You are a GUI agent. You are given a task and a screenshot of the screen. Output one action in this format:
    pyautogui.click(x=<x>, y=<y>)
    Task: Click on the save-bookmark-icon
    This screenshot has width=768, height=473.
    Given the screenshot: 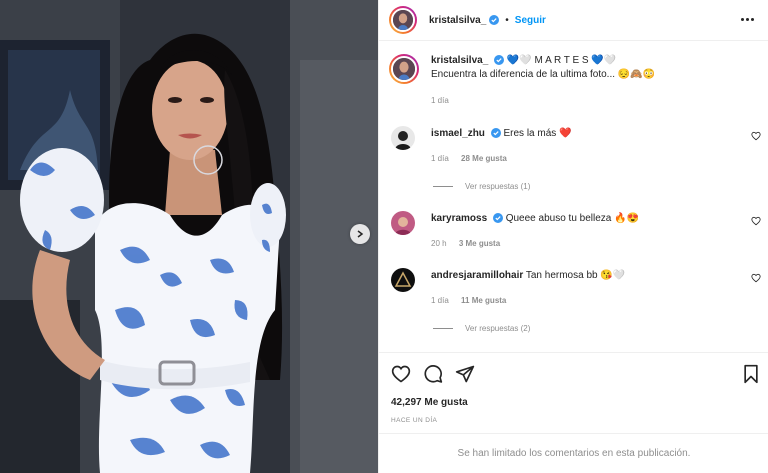 What is the action you would take?
    pyautogui.click(x=751, y=374)
    